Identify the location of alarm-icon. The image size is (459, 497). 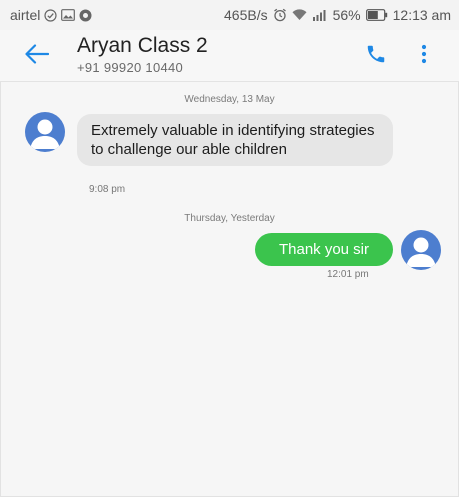
(280, 15).